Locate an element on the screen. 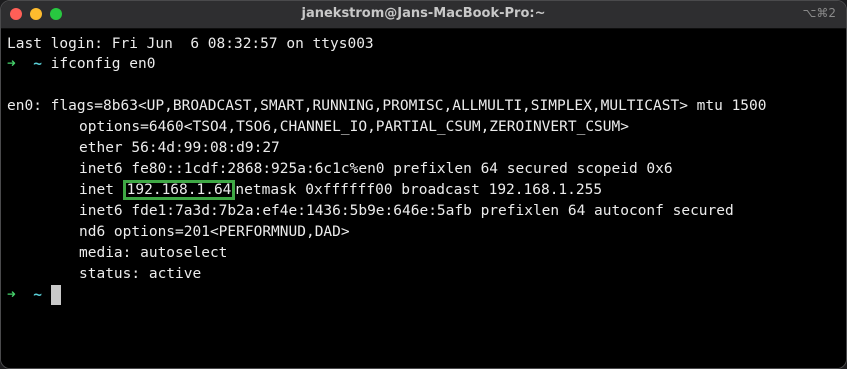  status-line: status: active is located at coordinates (140, 274).